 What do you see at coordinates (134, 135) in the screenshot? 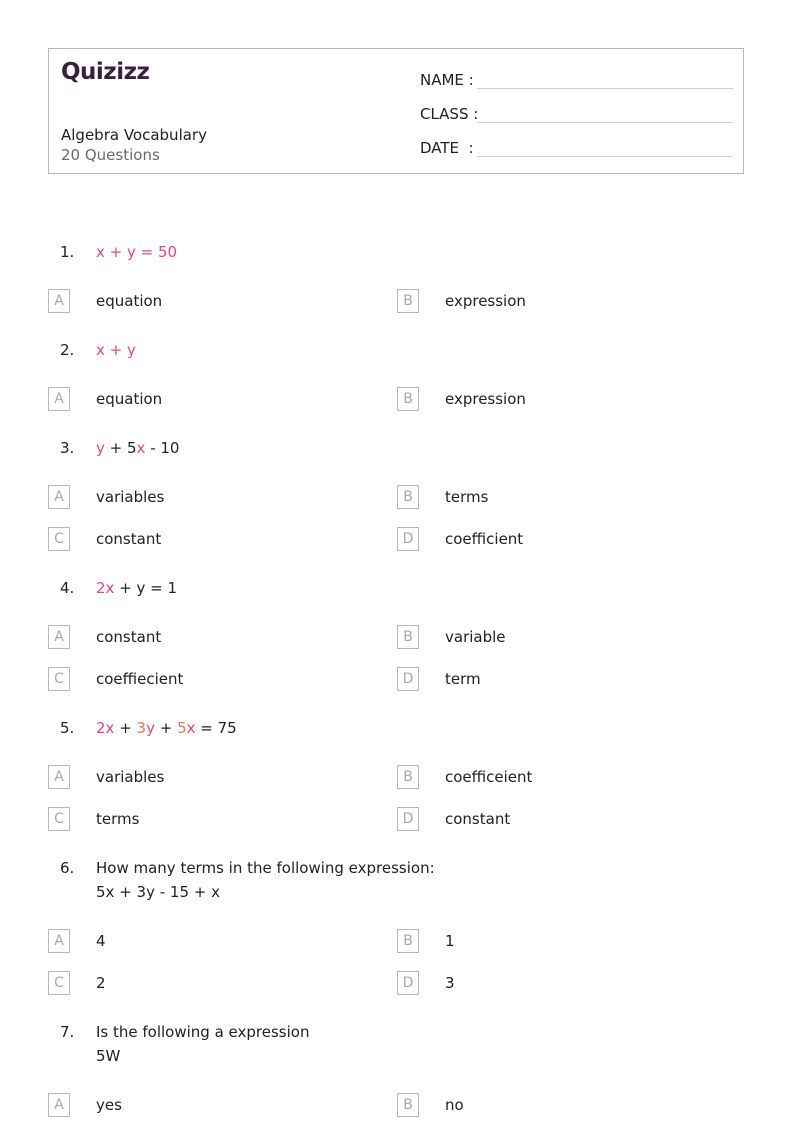
I see `worksheet-title: Algebra Vocabulary` at bounding box center [134, 135].